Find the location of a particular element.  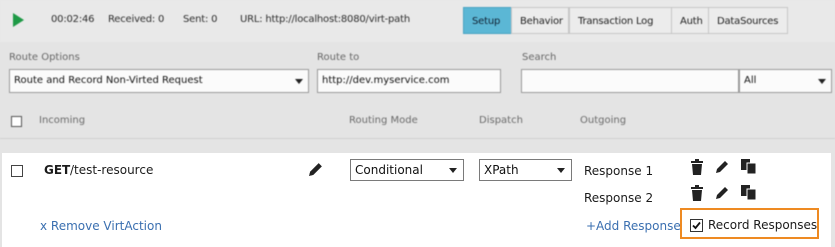

row-checkbox is located at coordinates (17, 171).